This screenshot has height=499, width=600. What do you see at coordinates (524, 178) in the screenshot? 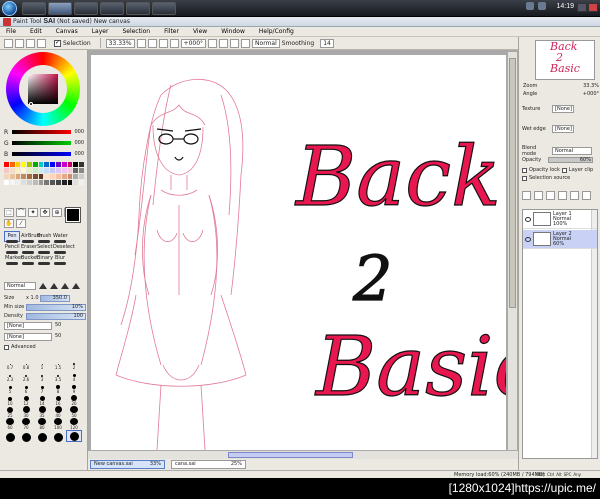
I see `selection-source-checkbox` at bounding box center [524, 178].